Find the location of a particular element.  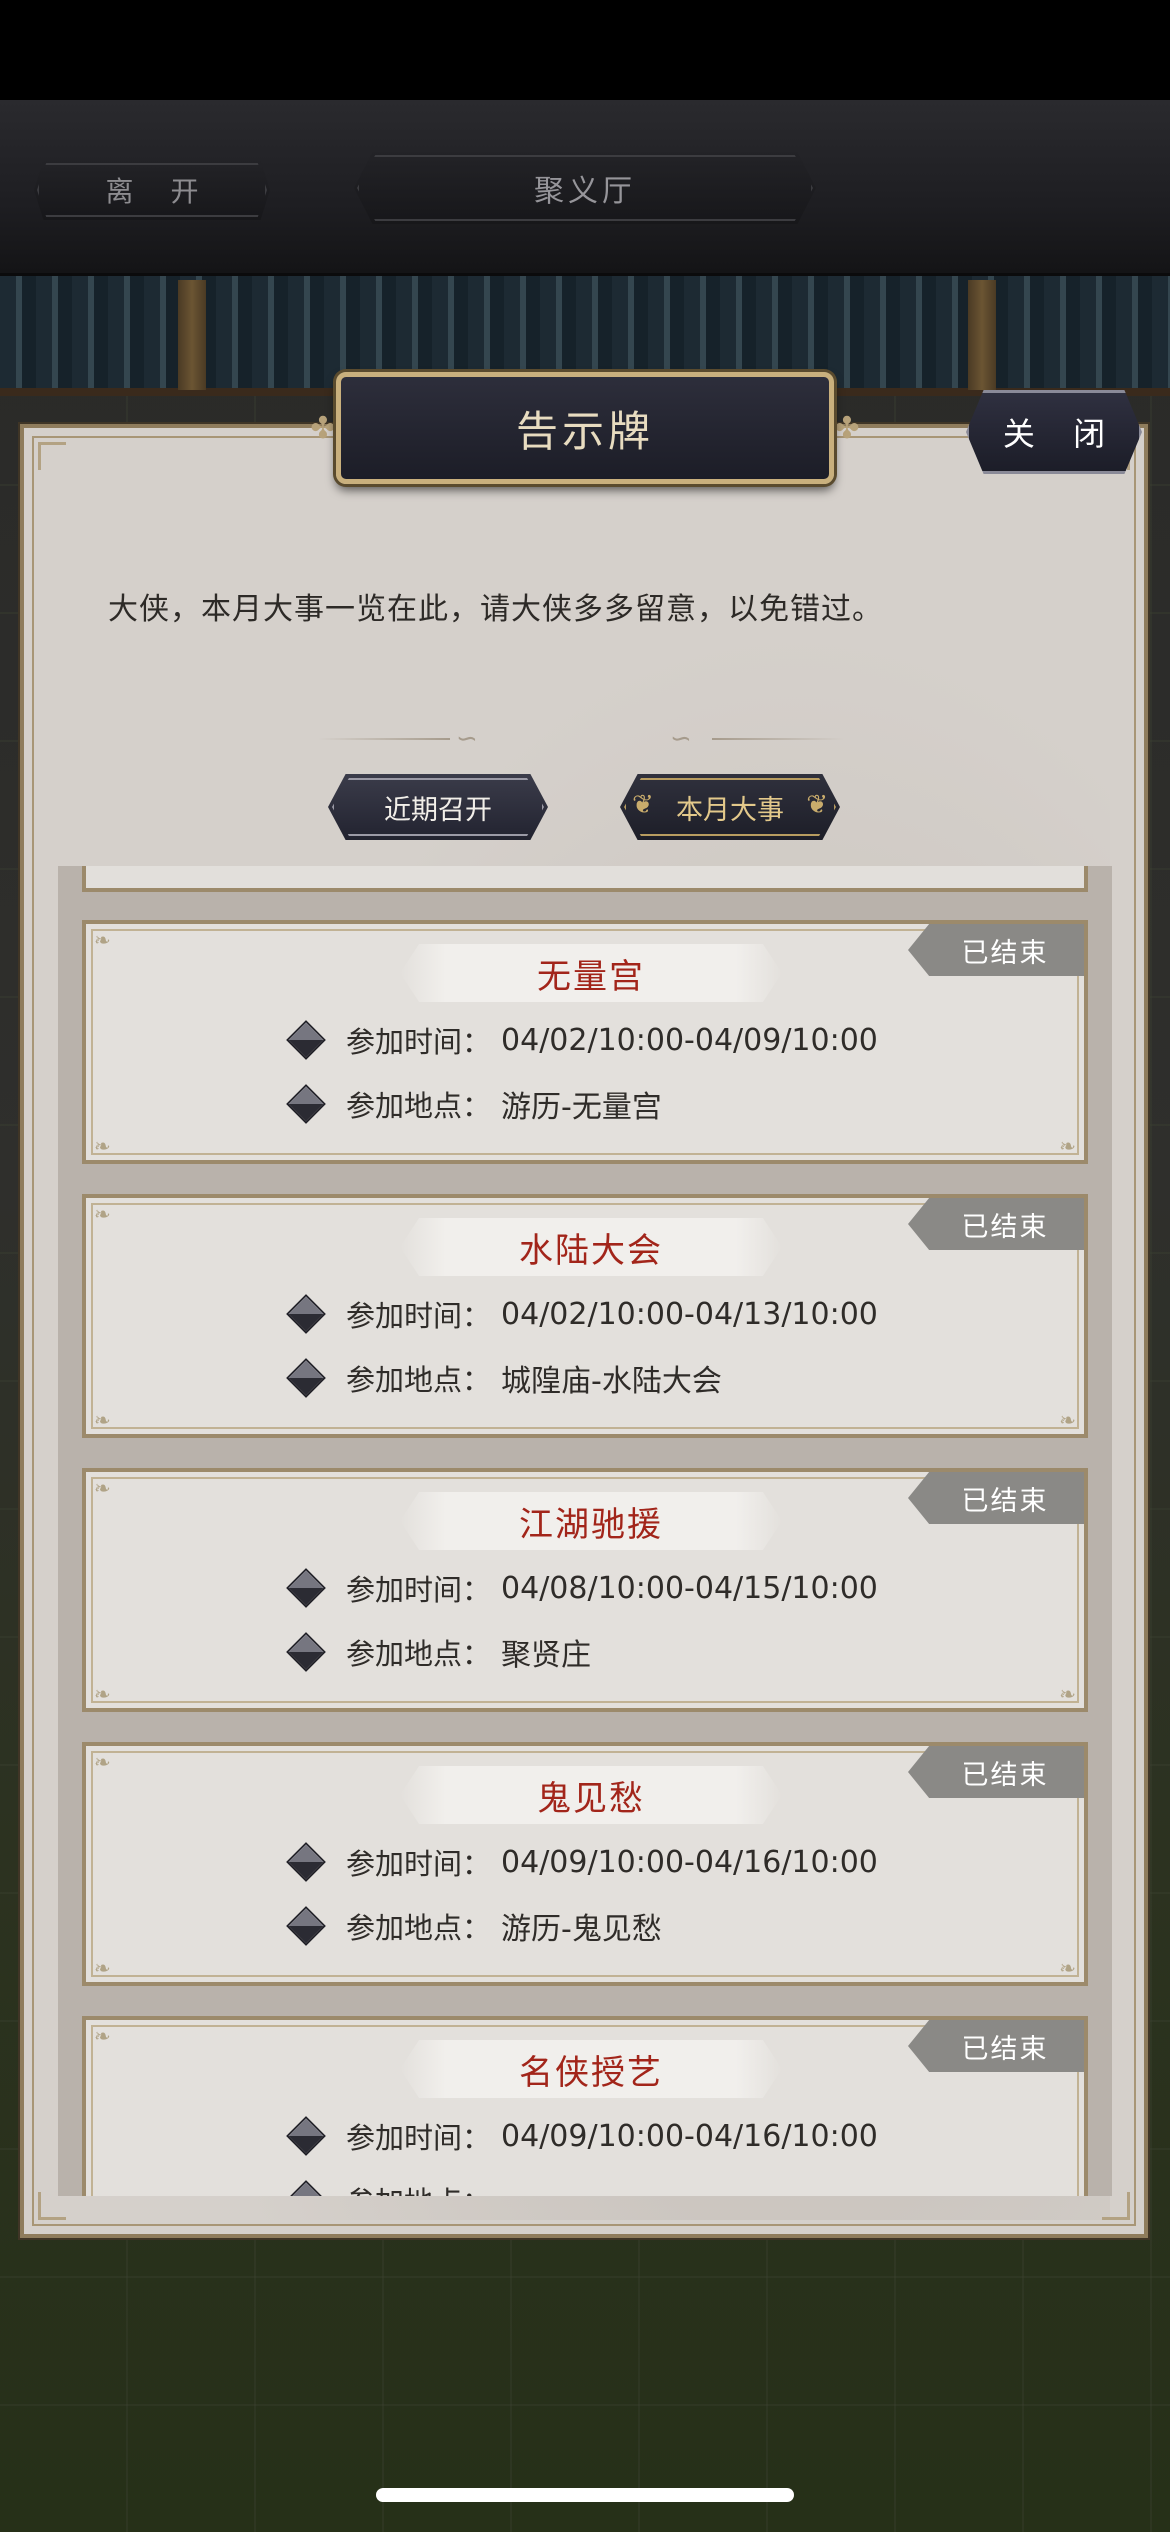

tab-recent-label: 近期召开 is located at coordinates (438, 810).